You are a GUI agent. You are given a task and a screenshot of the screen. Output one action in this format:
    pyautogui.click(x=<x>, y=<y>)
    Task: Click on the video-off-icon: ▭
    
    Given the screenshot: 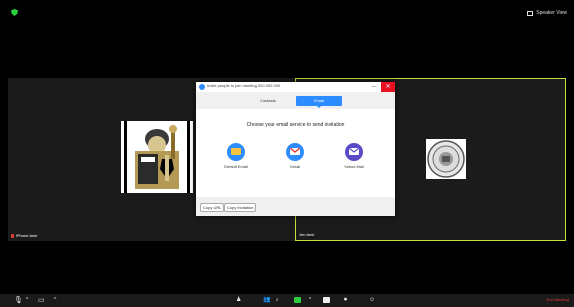 What is the action you would take?
    pyautogui.click(x=41, y=300)
    